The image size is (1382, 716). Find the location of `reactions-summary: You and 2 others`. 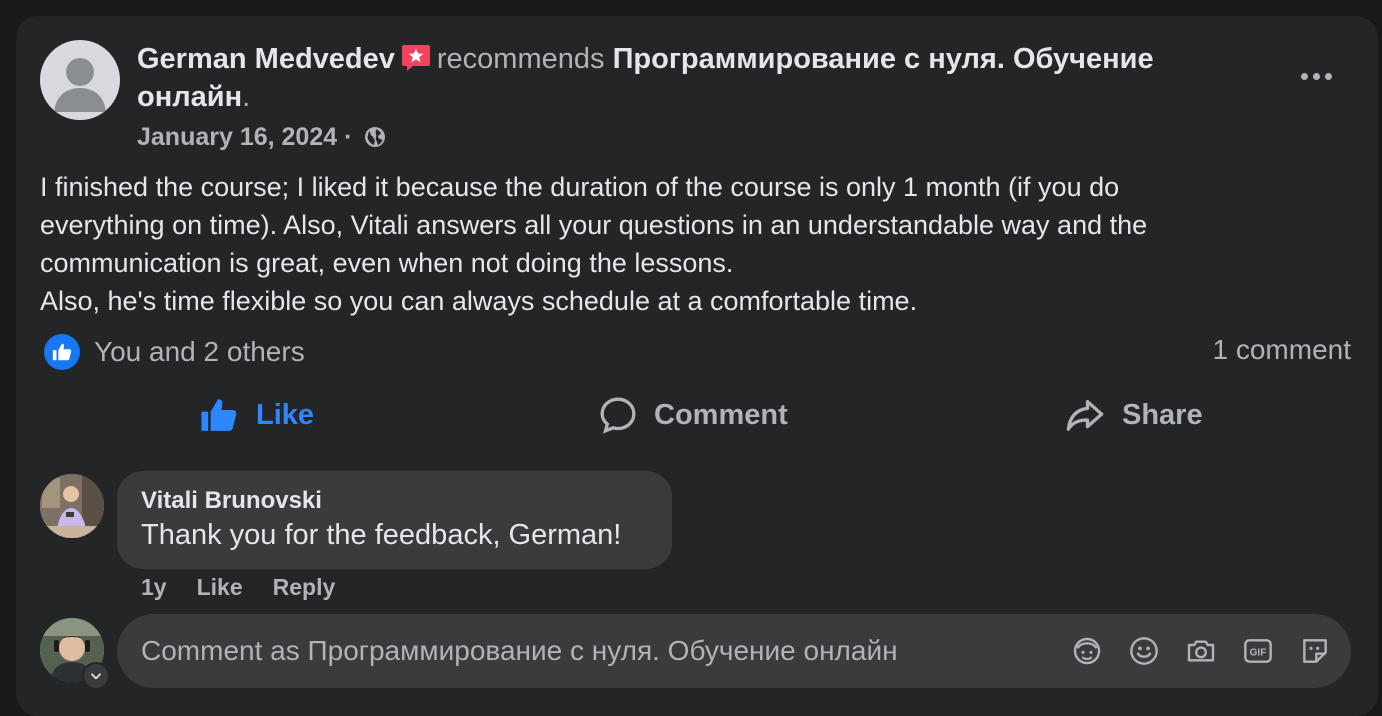

reactions-summary: You and 2 others is located at coordinates (174, 352).